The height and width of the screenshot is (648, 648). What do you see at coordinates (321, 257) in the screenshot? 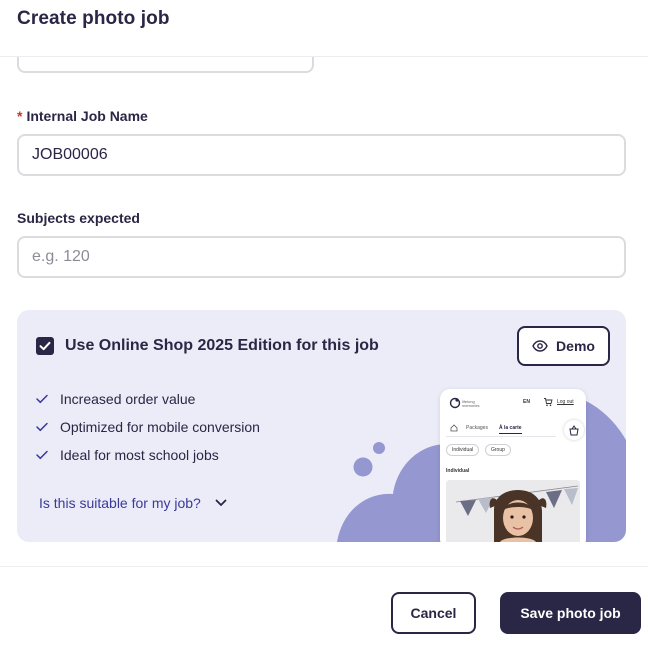
I see `subjects-input` at bounding box center [321, 257].